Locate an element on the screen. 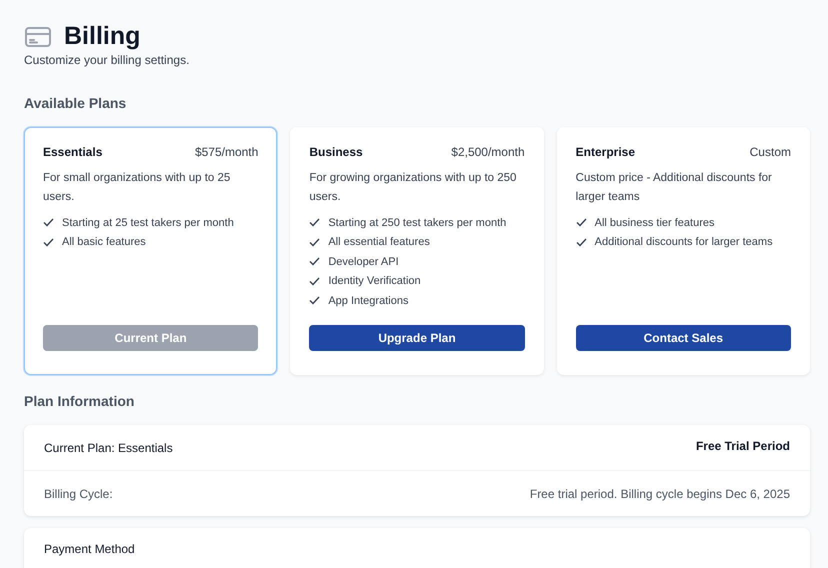  credit-card-icon is located at coordinates (38, 37).